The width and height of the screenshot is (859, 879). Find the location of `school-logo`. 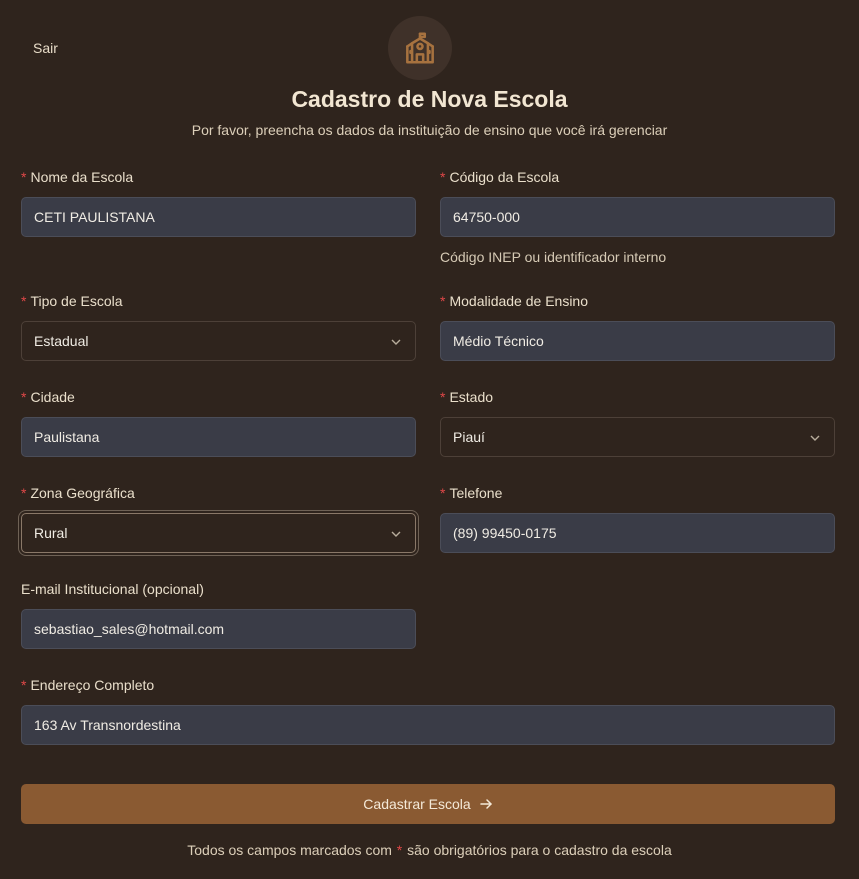

school-logo is located at coordinates (420, 48).